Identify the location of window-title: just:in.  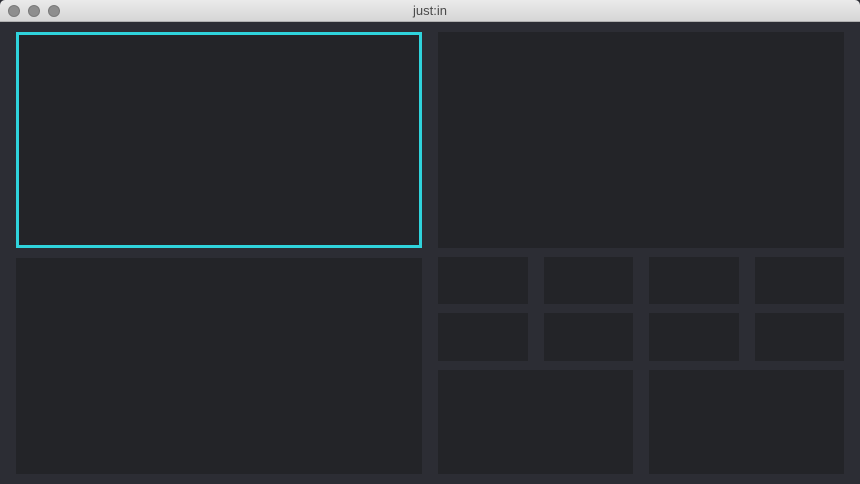
(430, 10).